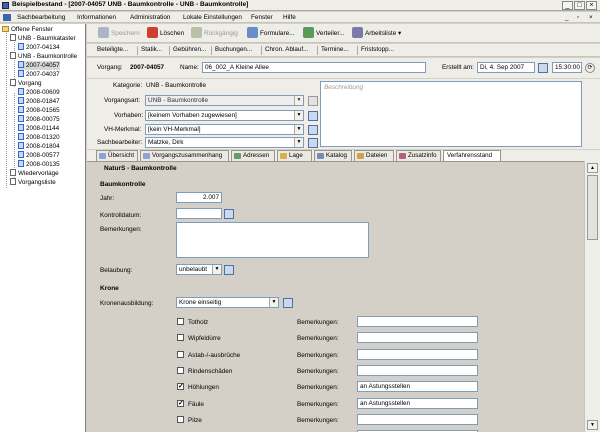 This screenshot has width=600, height=432. I want to click on menu-hilfe: Hilfe, so click(289, 17).